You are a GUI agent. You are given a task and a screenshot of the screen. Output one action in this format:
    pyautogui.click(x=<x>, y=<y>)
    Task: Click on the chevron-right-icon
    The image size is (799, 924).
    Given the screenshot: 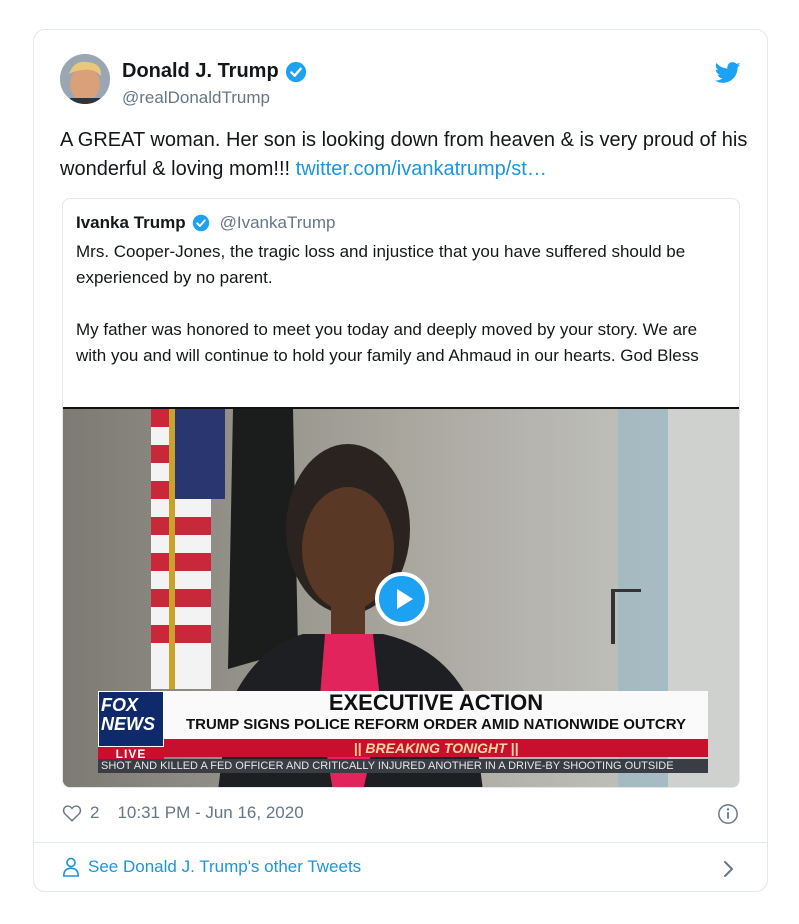 What is the action you would take?
    pyautogui.click(x=729, y=869)
    